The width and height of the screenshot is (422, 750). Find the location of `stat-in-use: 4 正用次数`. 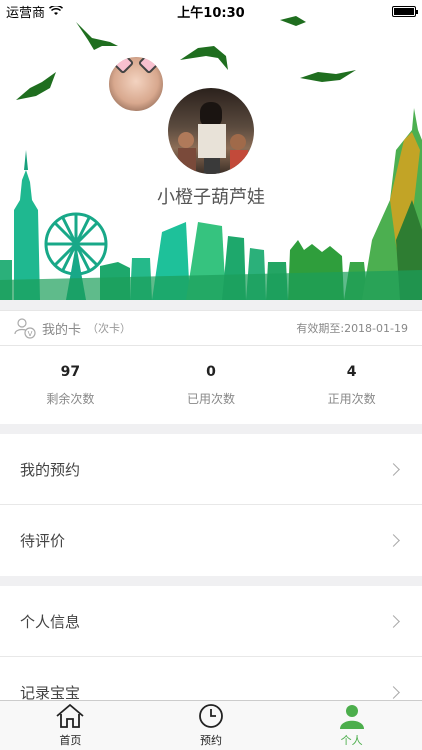

stat-in-use: 4 正用次数 is located at coordinates (351, 385).